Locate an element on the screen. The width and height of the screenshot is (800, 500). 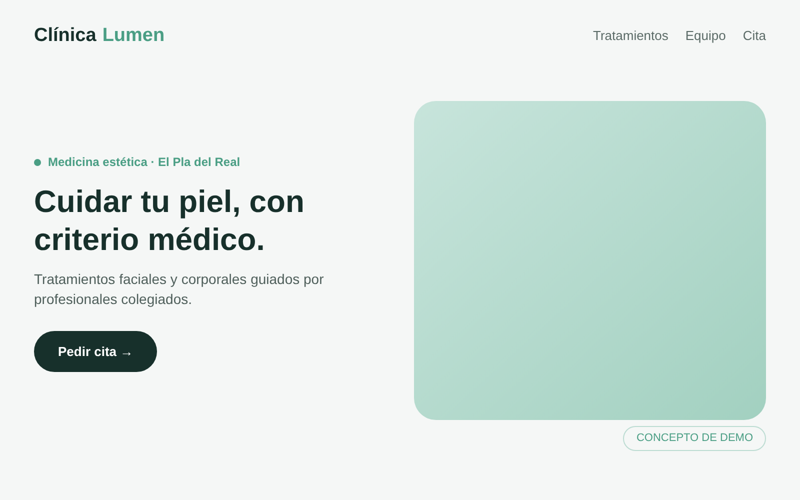
nav-link: Cita is located at coordinates (754, 36).